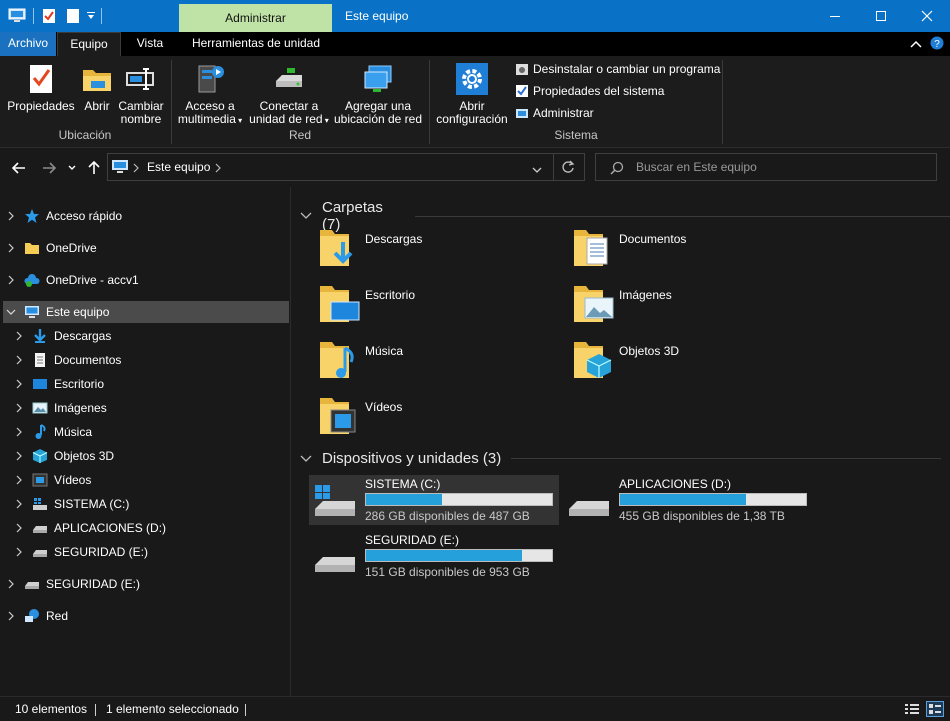 This screenshot has width=950, height=721. What do you see at coordinates (88, 360) in the screenshot?
I see `nav-label: Documentos` at bounding box center [88, 360].